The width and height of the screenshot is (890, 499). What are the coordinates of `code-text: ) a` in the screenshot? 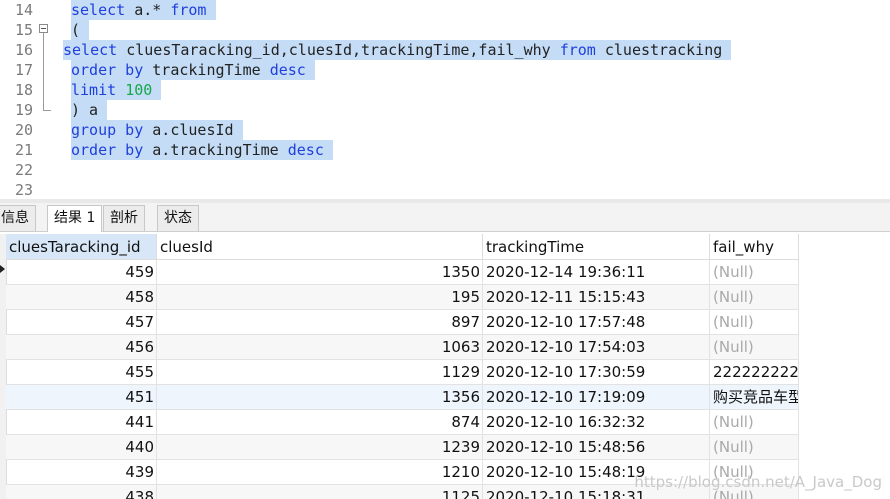 It's located at (89, 110).